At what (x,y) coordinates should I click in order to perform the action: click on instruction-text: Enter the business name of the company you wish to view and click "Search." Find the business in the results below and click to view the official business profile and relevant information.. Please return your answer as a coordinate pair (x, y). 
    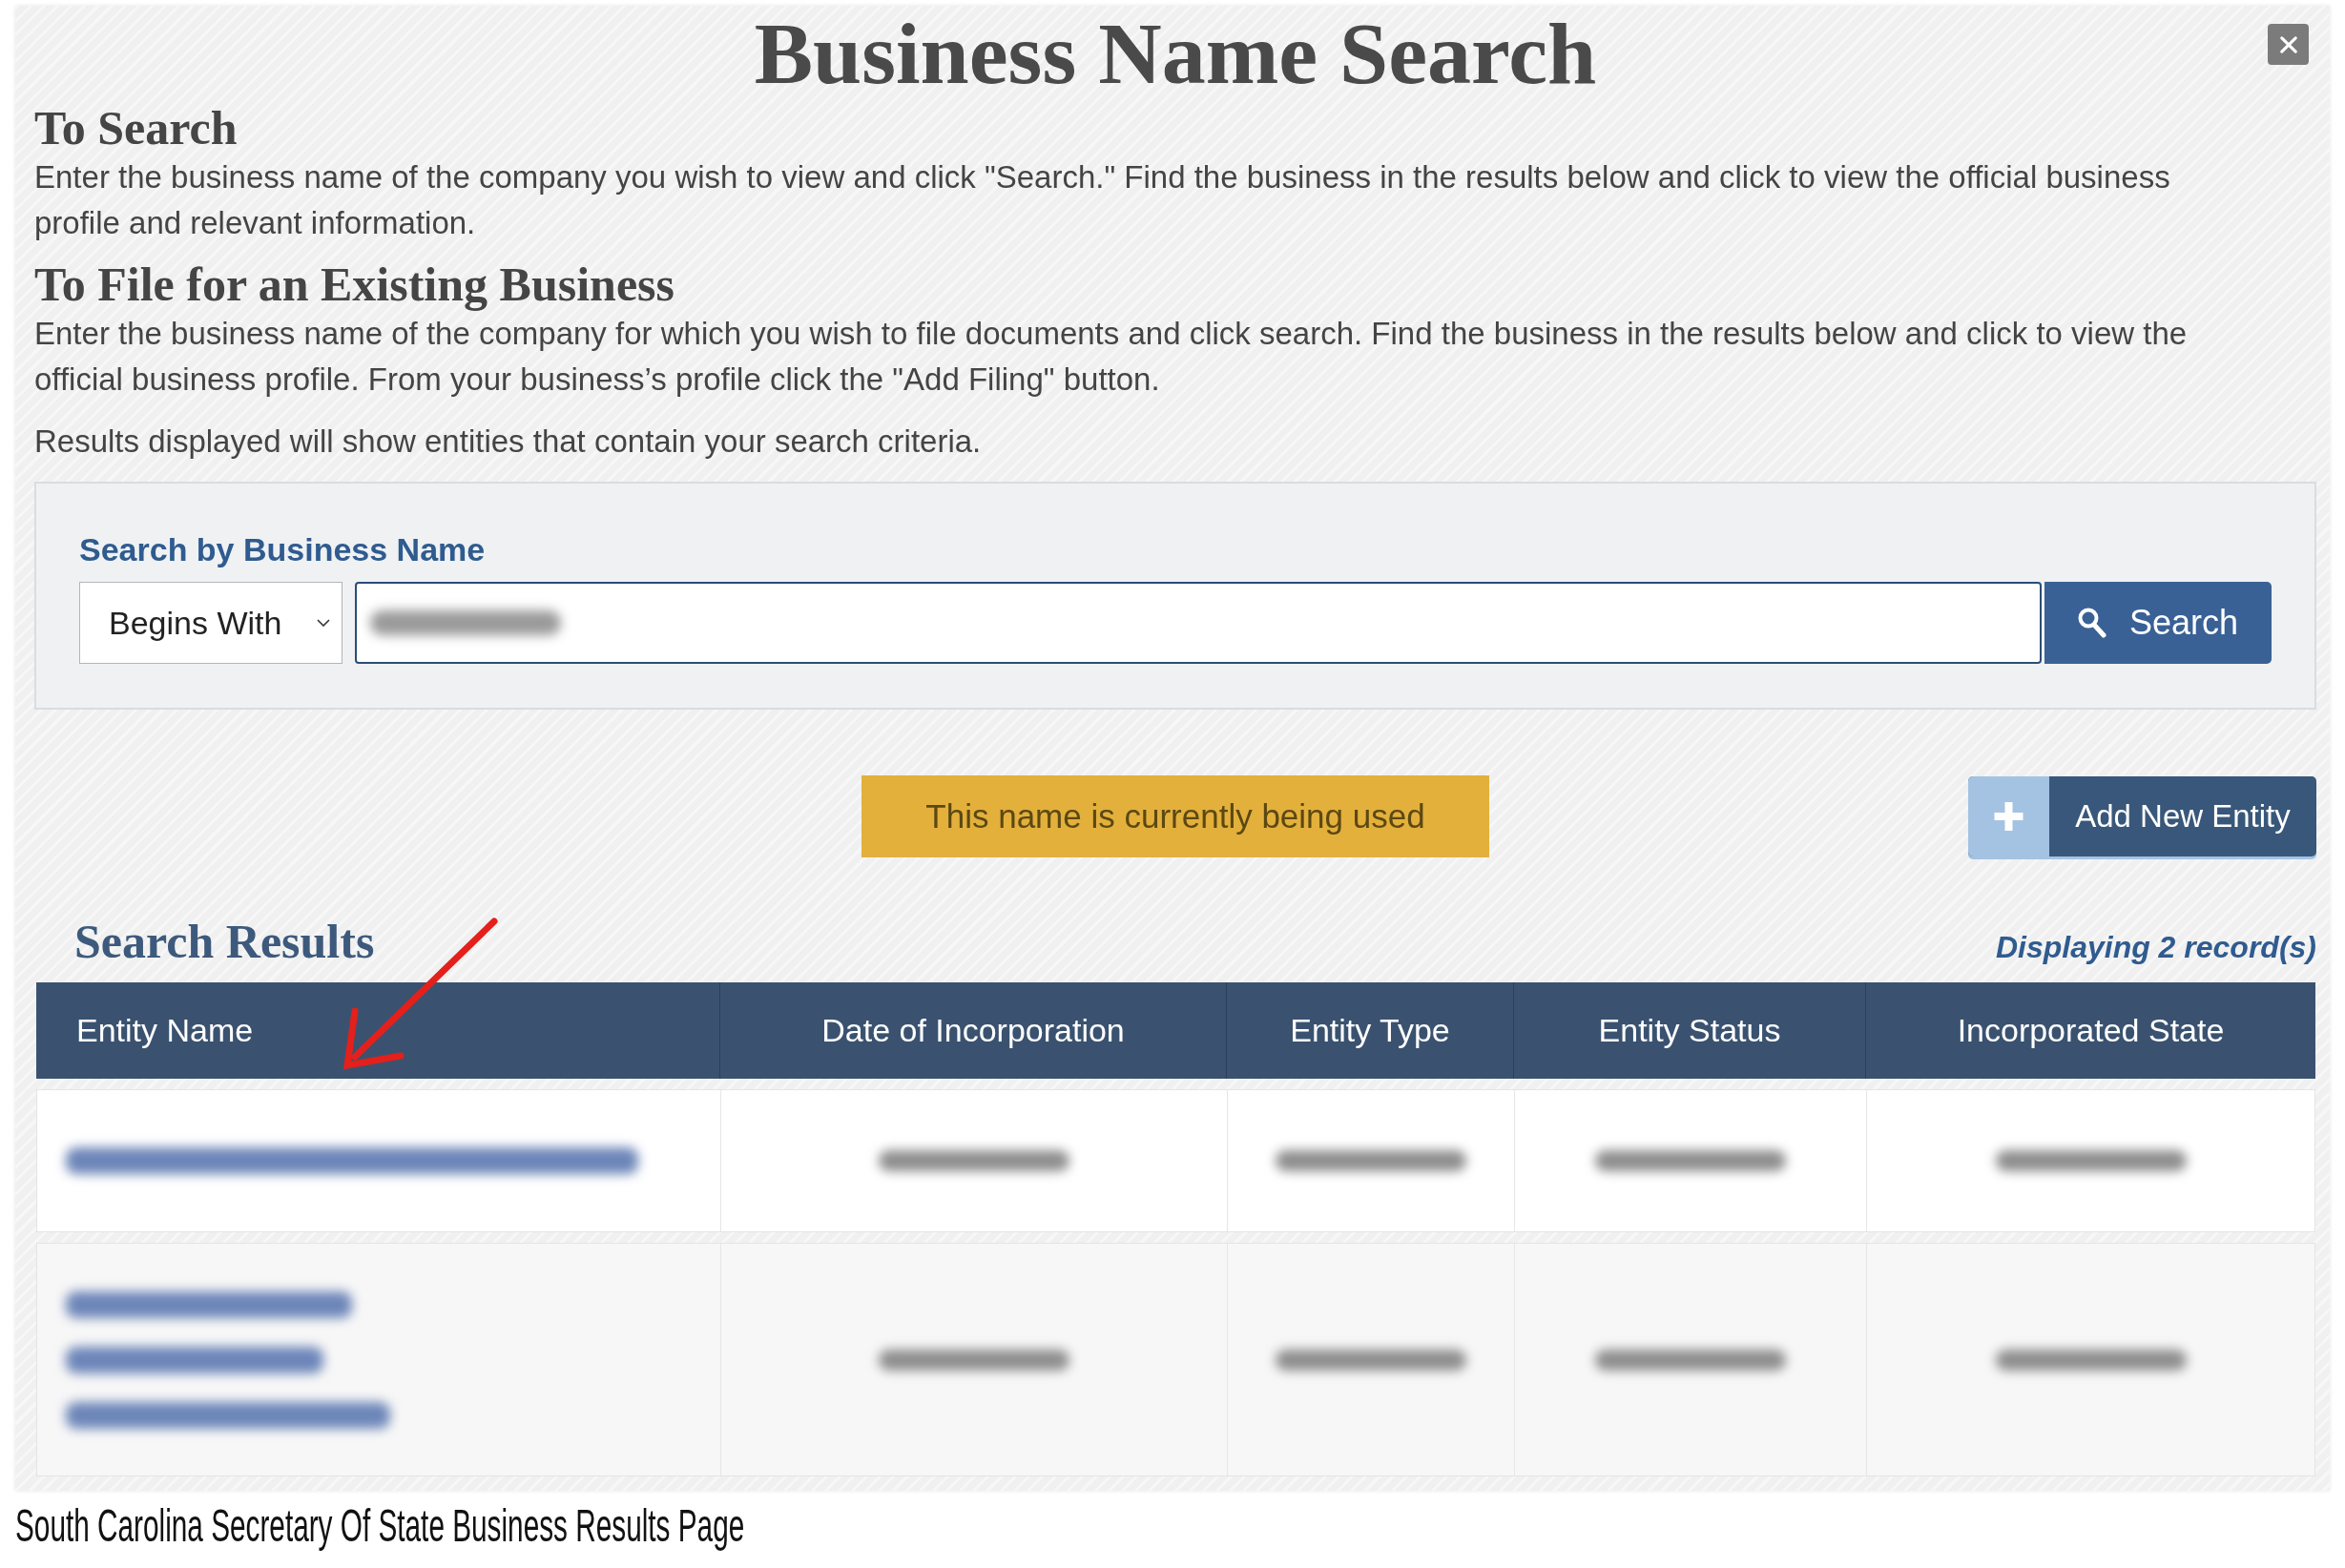
    Looking at the image, I should click on (1102, 200).